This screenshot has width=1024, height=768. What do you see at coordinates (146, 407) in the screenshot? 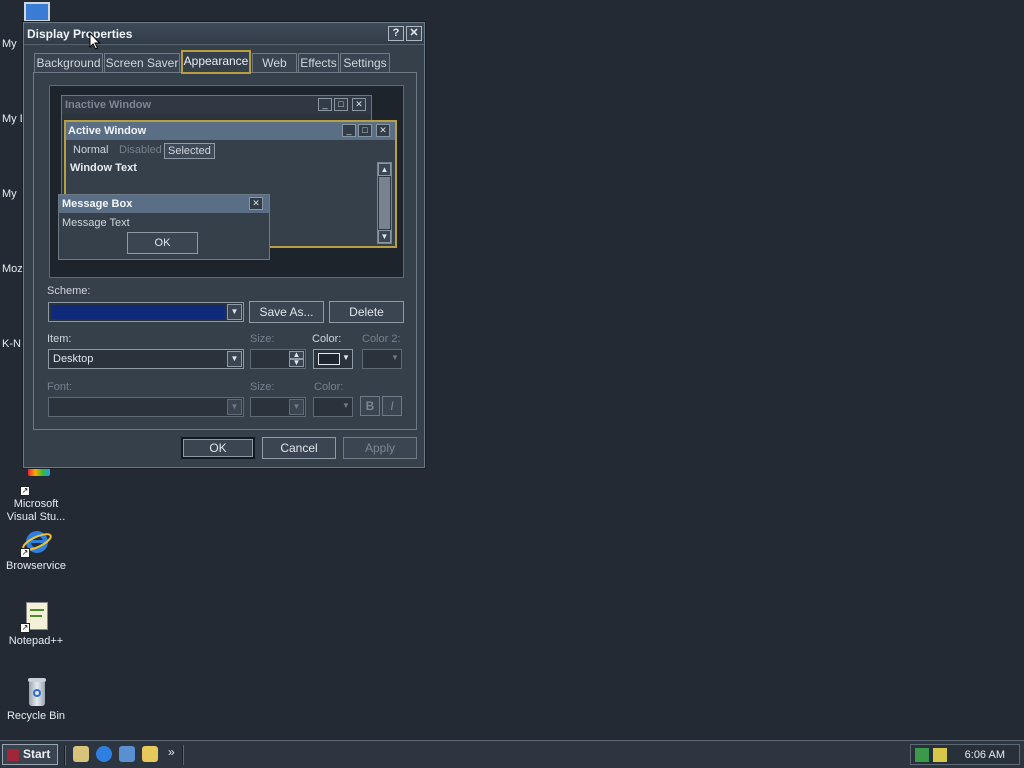
I see `font-select: ▼` at bounding box center [146, 407].